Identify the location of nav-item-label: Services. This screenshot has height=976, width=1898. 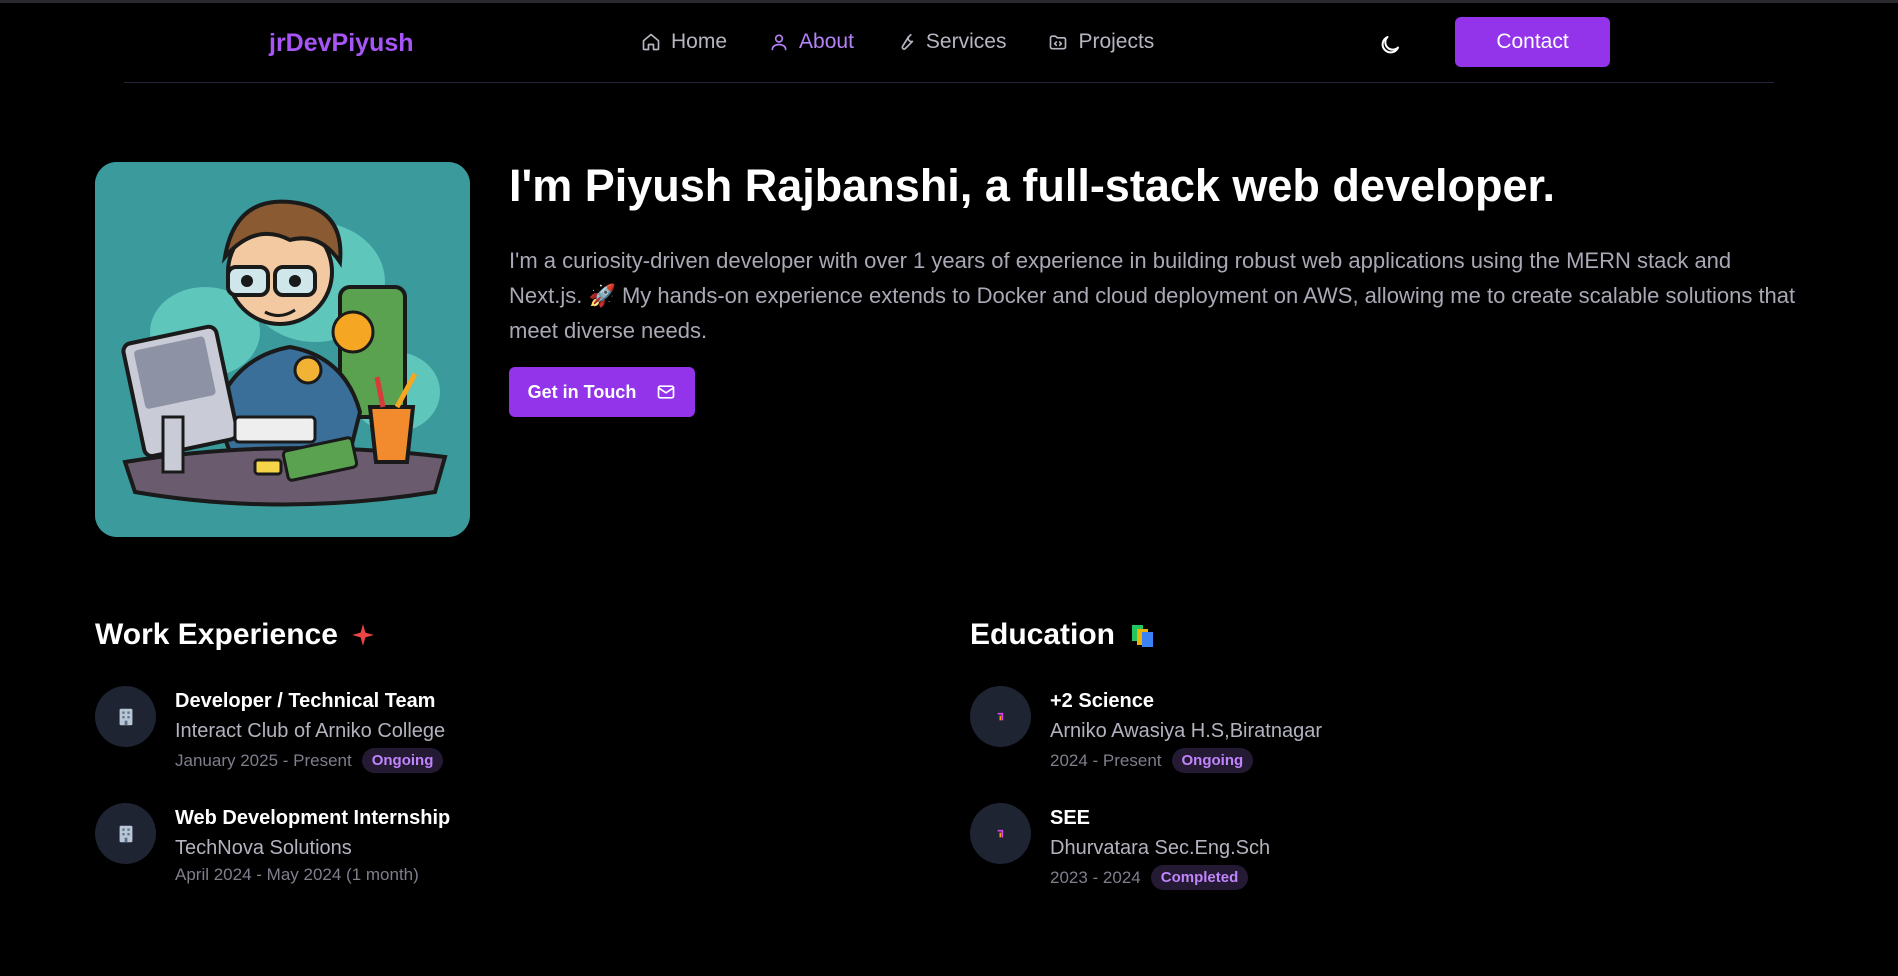
(966, 41).